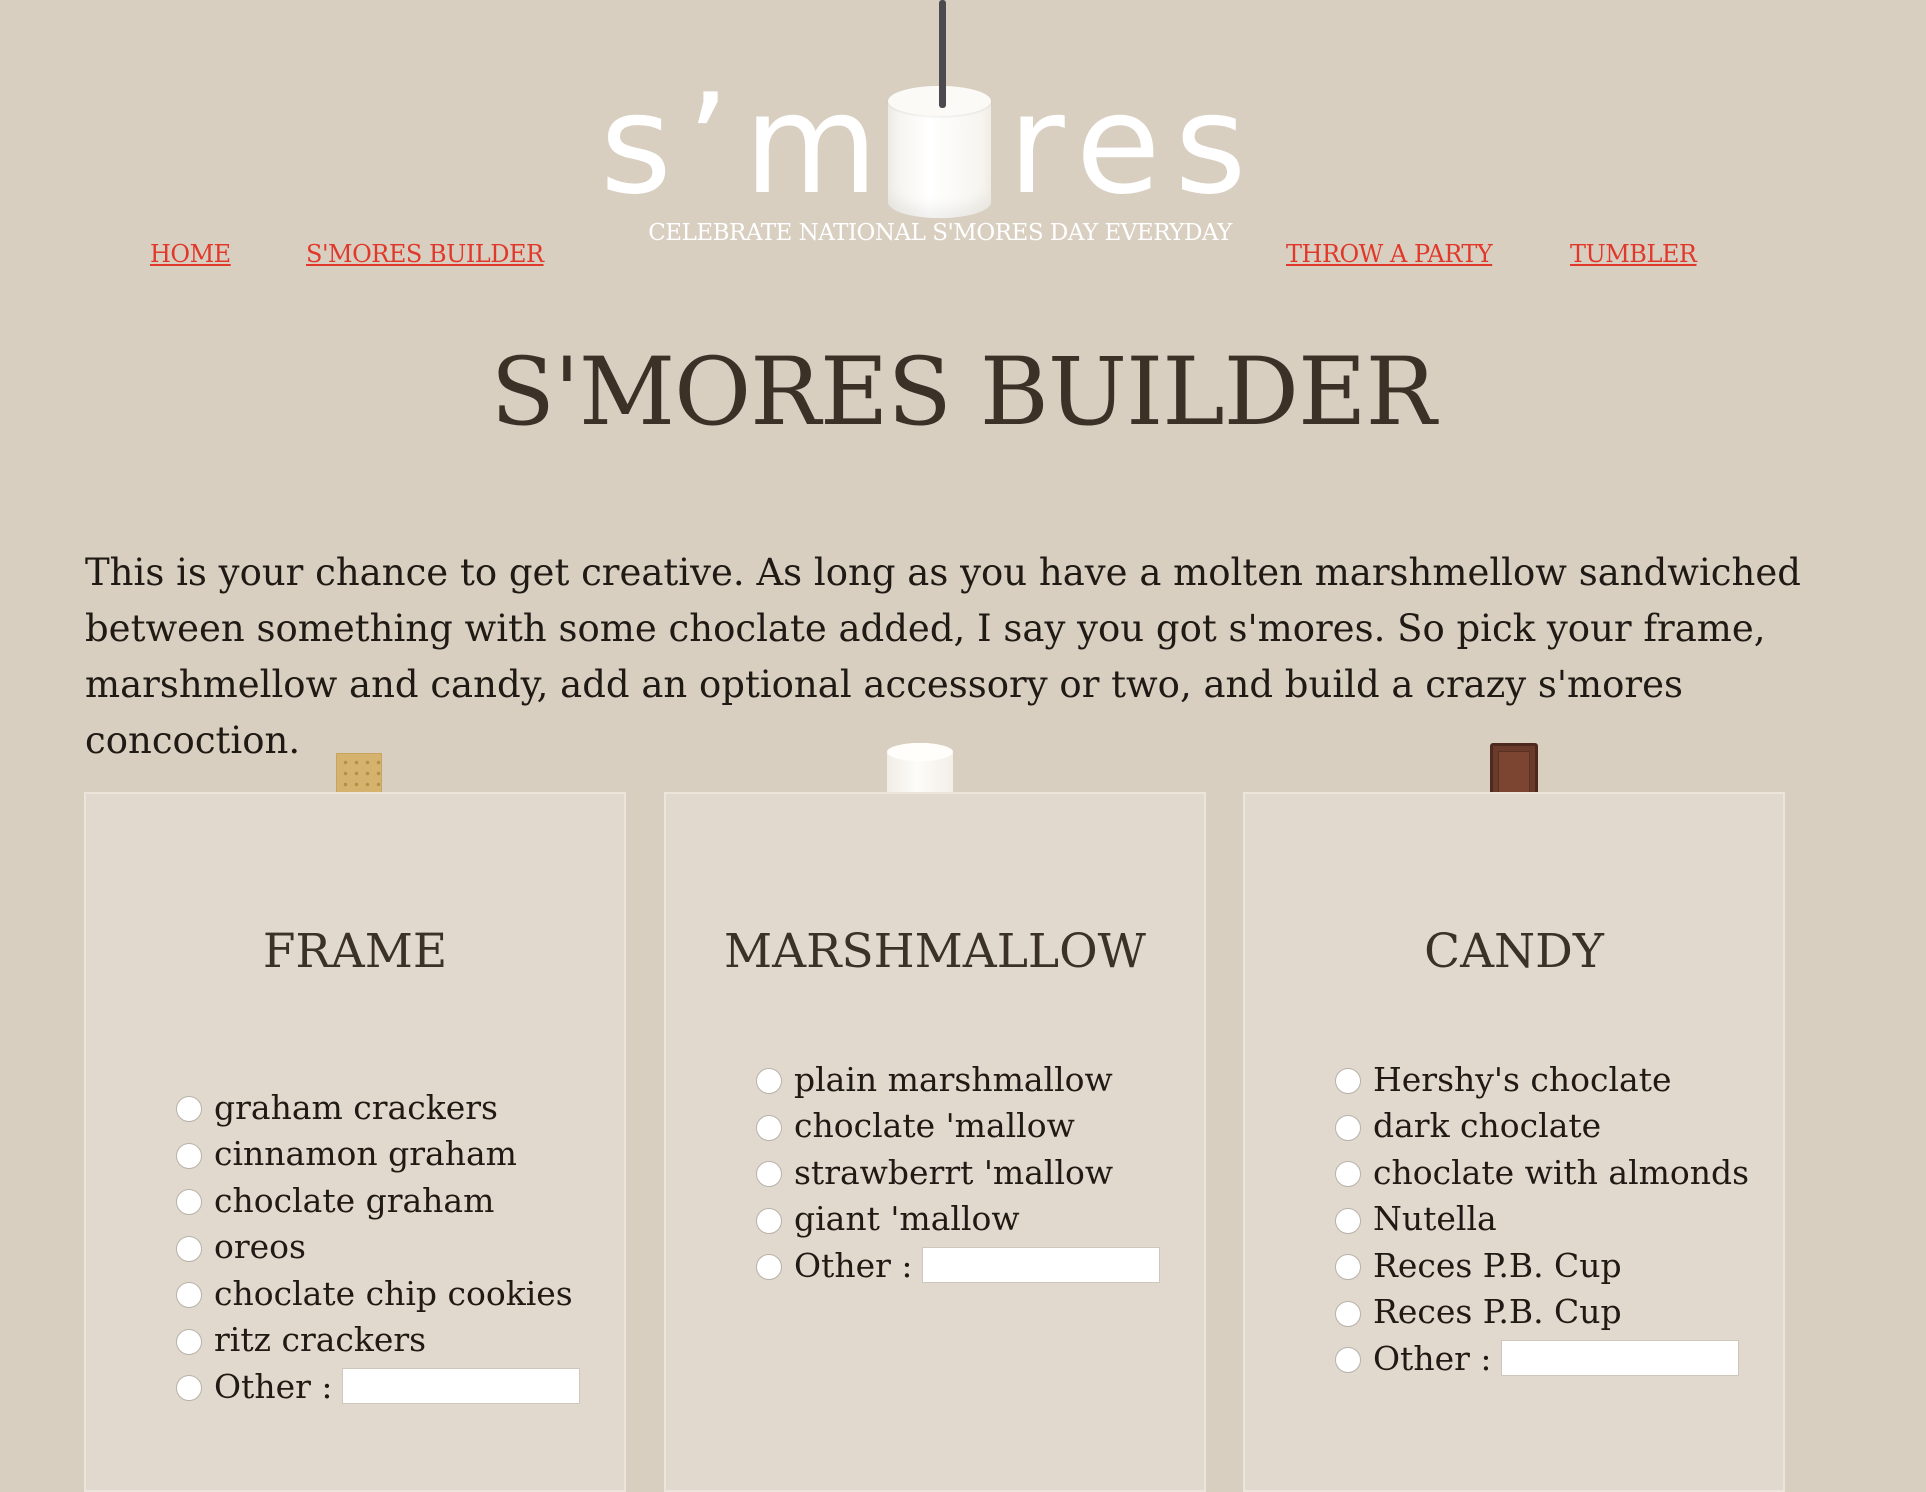 The height and width of the screenshot is (1492, 1926). I want to click on nav-link-smores-builder: S'MORES BUILDER, so click(425, 254).